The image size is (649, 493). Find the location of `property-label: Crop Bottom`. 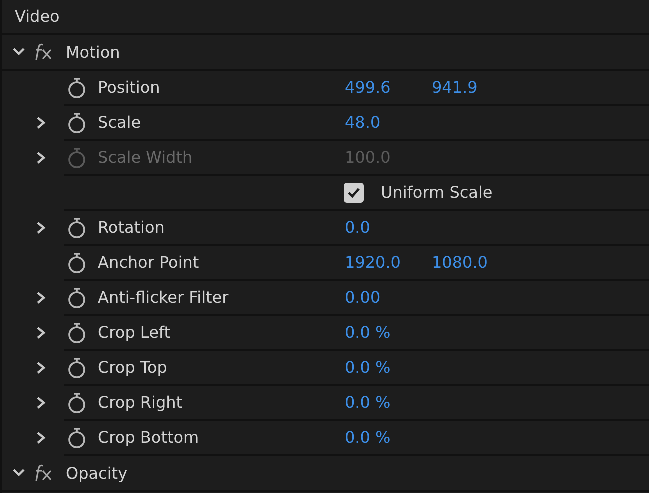

property-label: Crop Bottom is located at coordinates (149, 437).